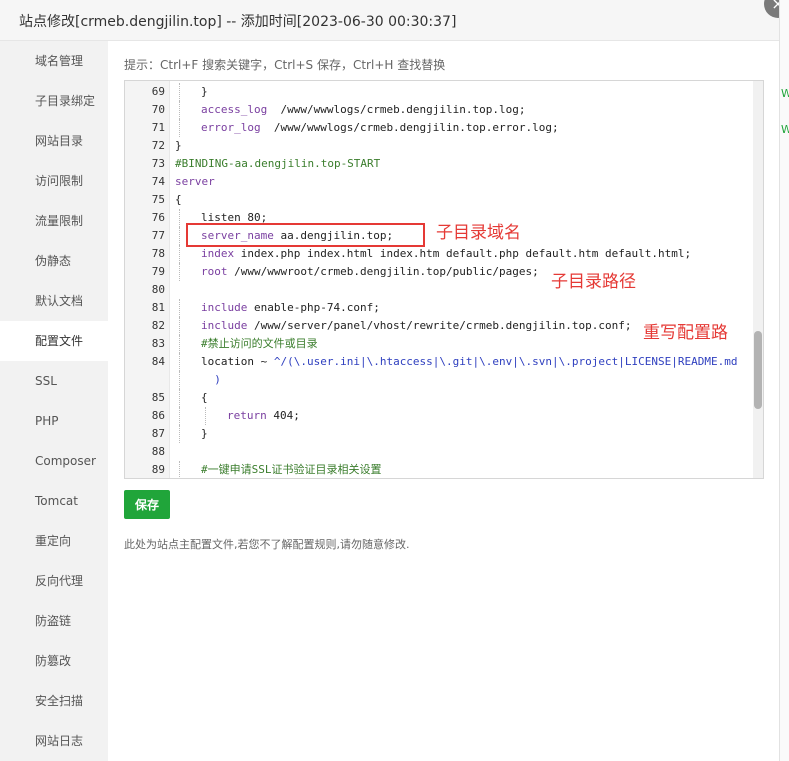 This screenshot has width=789, height=761. Describe the element at coordinates (158, 343) in the screenshot. I see `line-number: 83` at that location.